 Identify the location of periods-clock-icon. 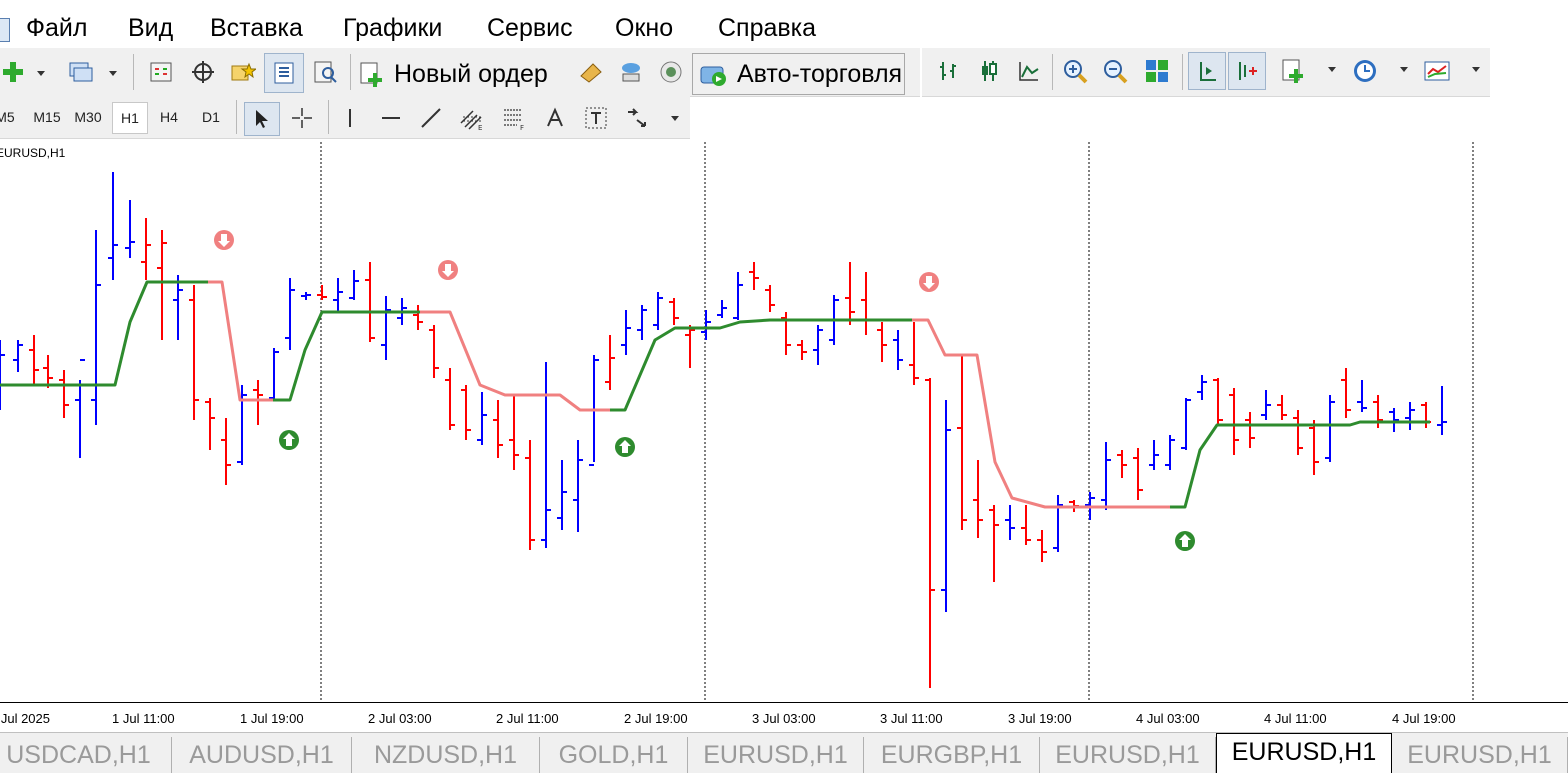
(1365, 71).